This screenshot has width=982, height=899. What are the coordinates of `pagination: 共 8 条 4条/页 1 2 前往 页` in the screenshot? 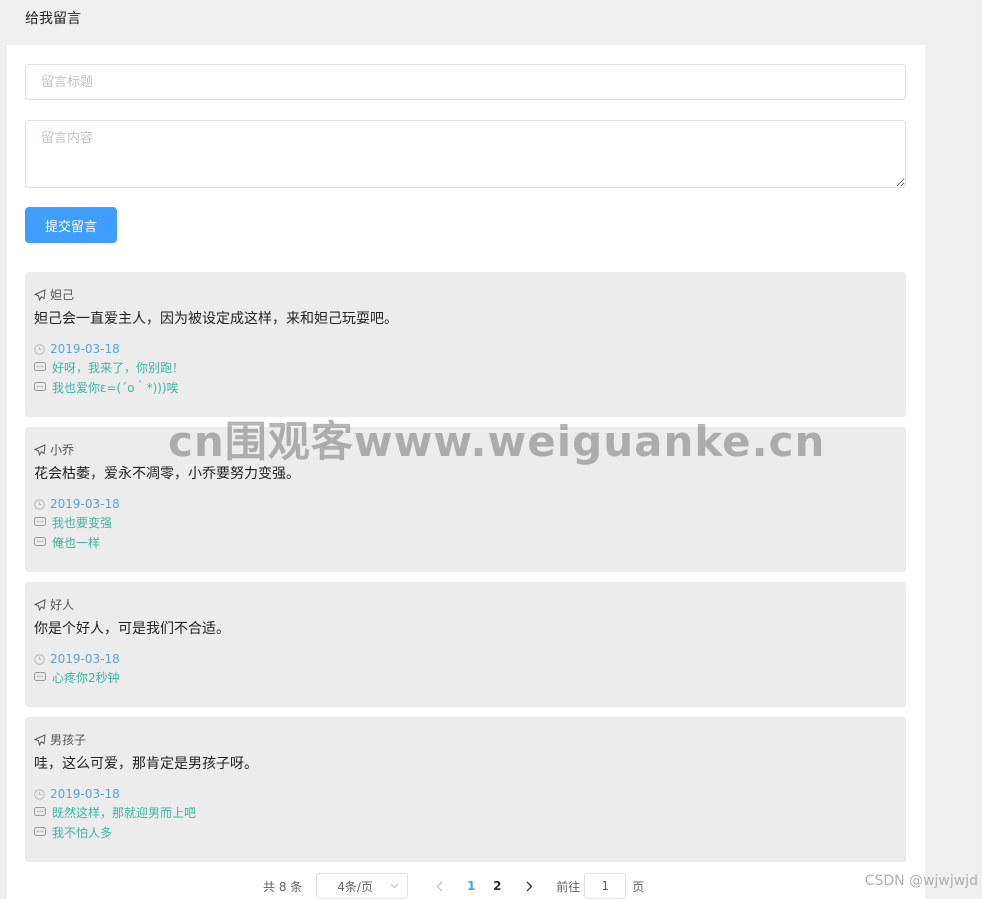 It's located at (453, 886).